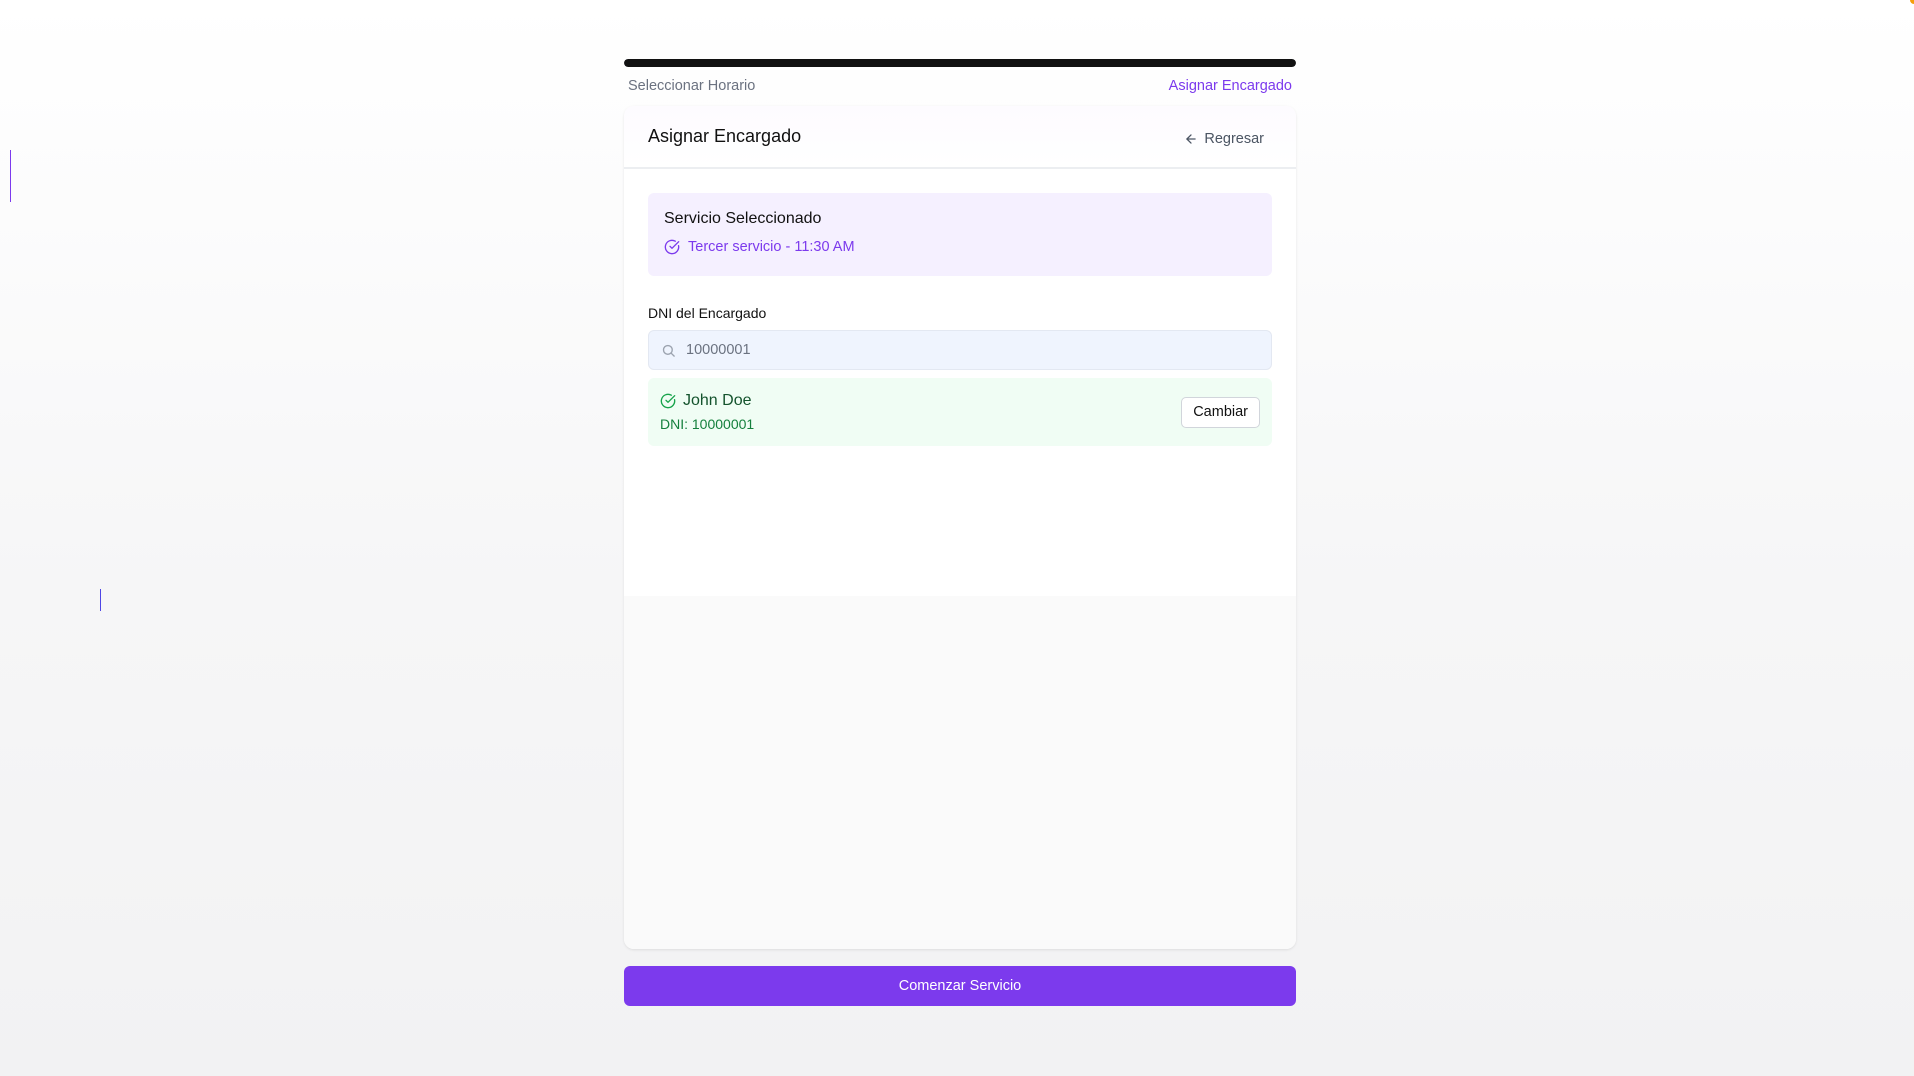 The height and width of the screenshot is (1076, 1914). I want to click on selected-service-text: Tercer servicio - 11:30 AM, so click(771, 247).